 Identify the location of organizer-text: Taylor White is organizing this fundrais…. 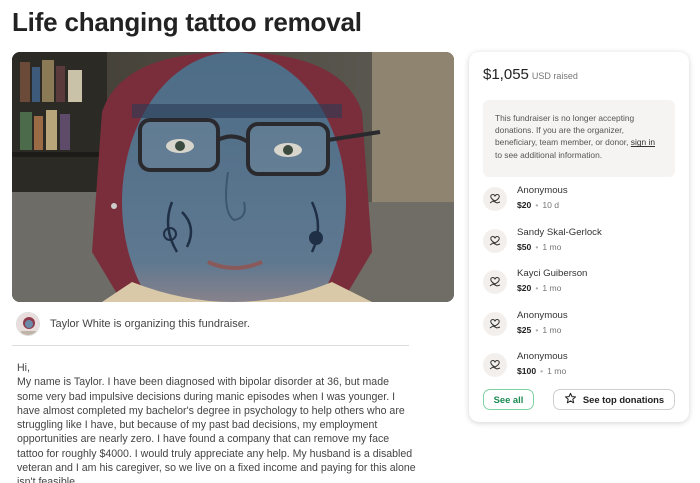
(150, 324).